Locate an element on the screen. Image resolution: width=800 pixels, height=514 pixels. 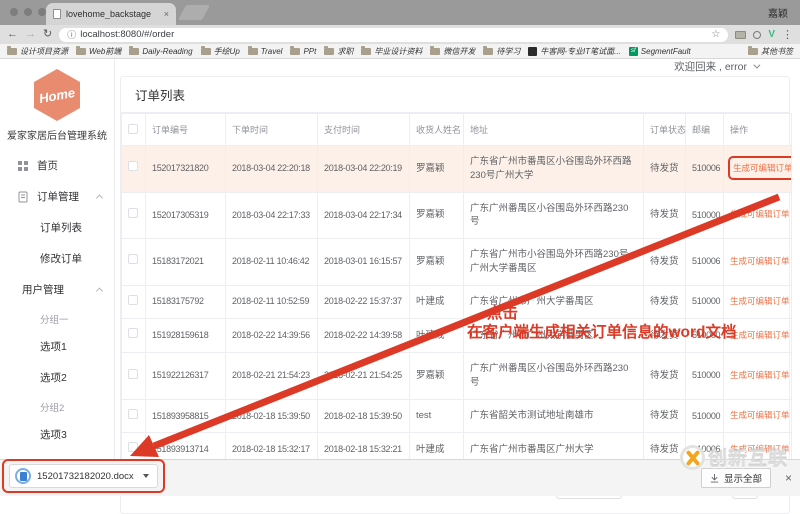
cell-order-id: 152017305319 is located at coordinates (185, 215).